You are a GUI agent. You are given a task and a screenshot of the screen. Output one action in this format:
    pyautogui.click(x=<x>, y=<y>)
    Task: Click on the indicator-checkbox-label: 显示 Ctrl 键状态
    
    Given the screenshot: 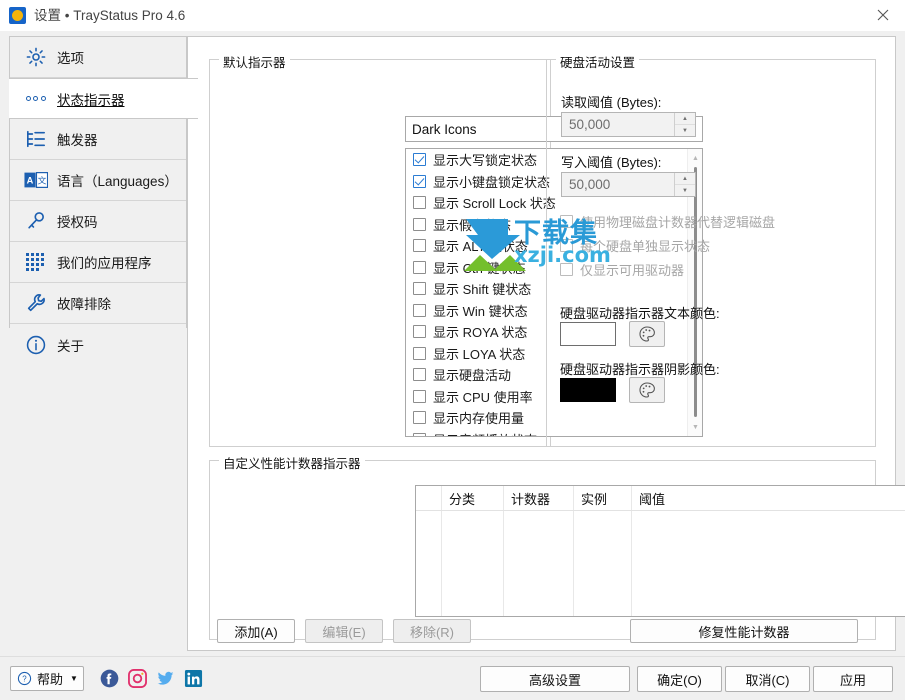 What is the action you would take?
    pyautogui.click(x=479, y=268)
    